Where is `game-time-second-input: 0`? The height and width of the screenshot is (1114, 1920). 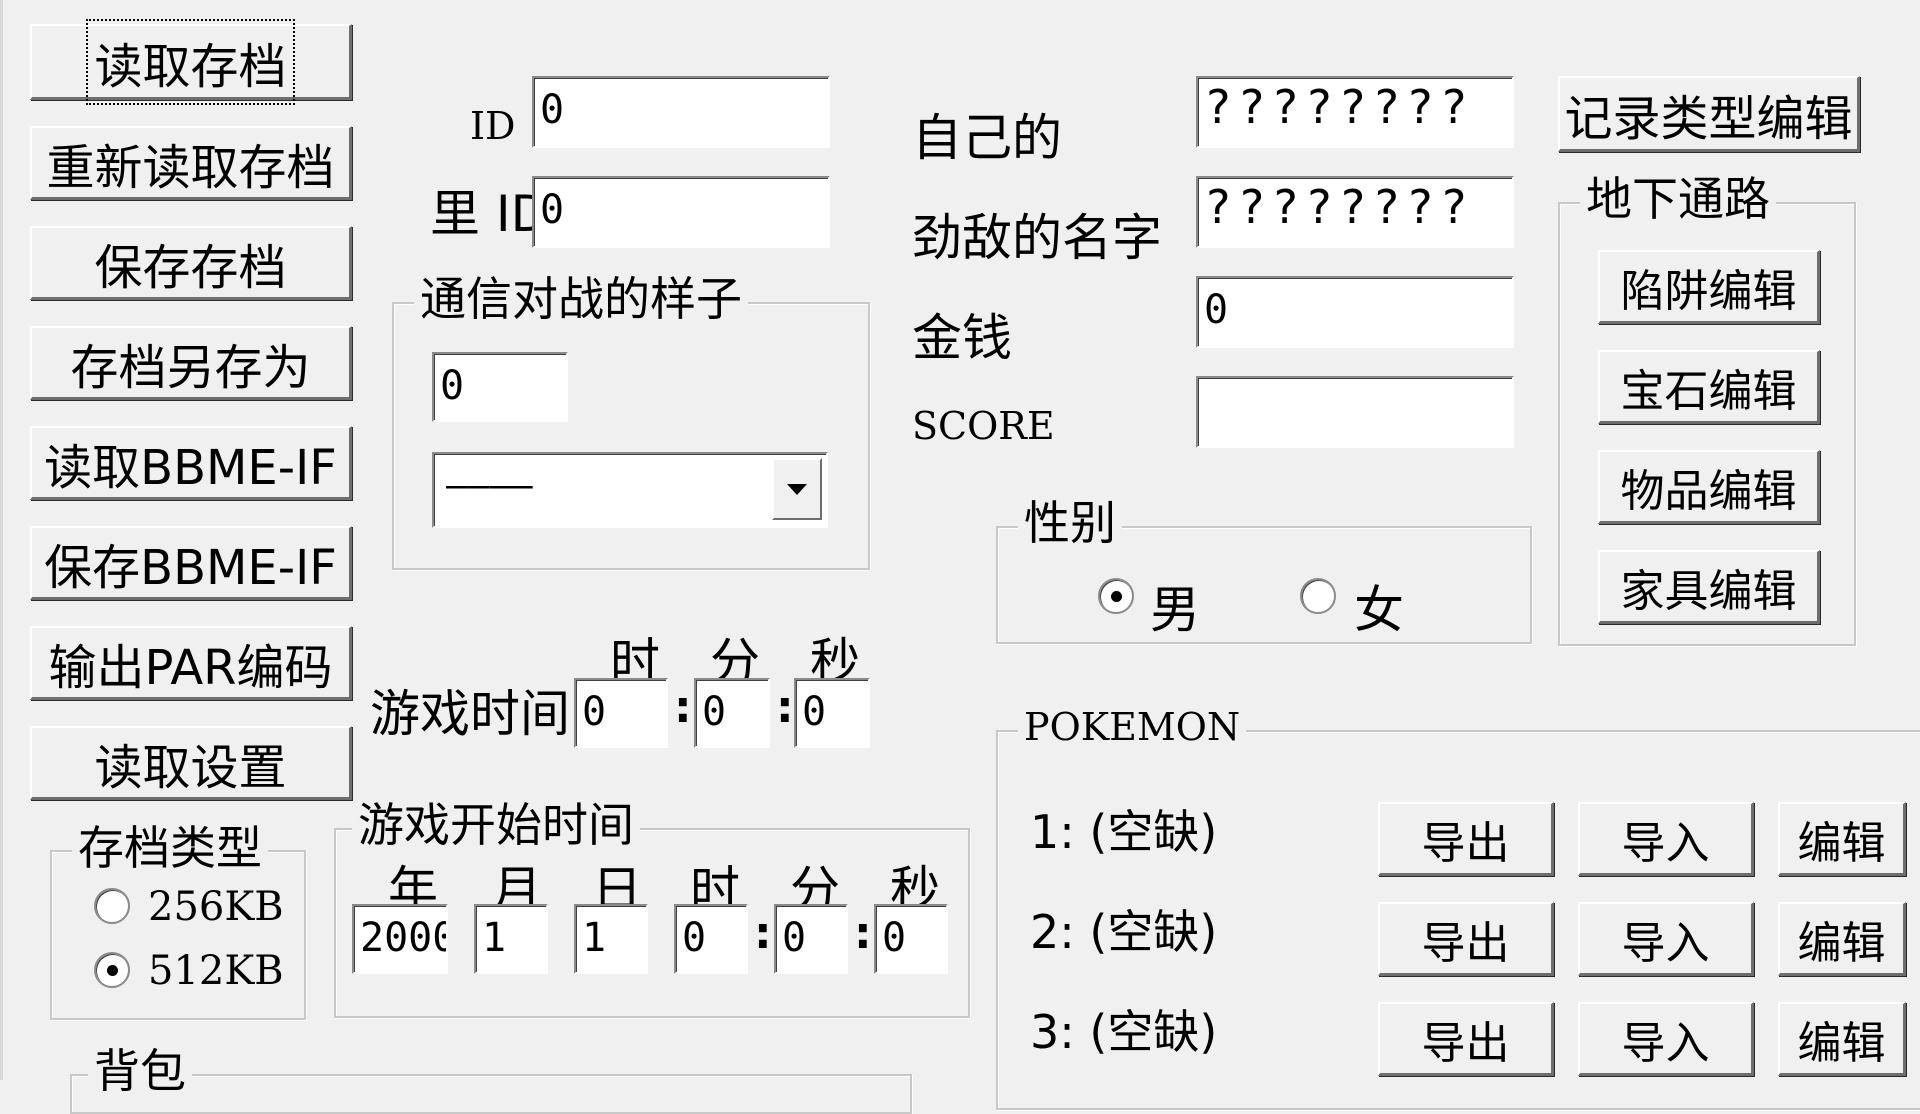
game-time-second-input: 0 is located at coordinates (832, 713).